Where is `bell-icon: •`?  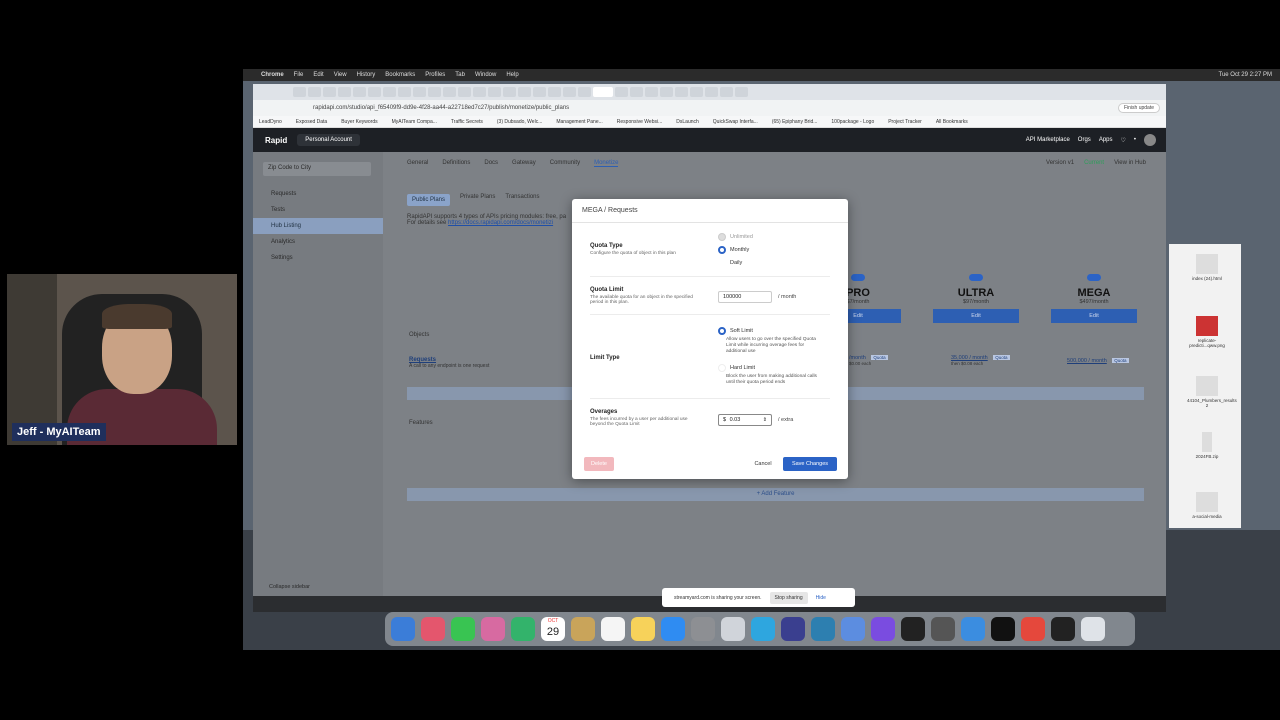
bell-icon: • is located at coordinates (1135, 140).